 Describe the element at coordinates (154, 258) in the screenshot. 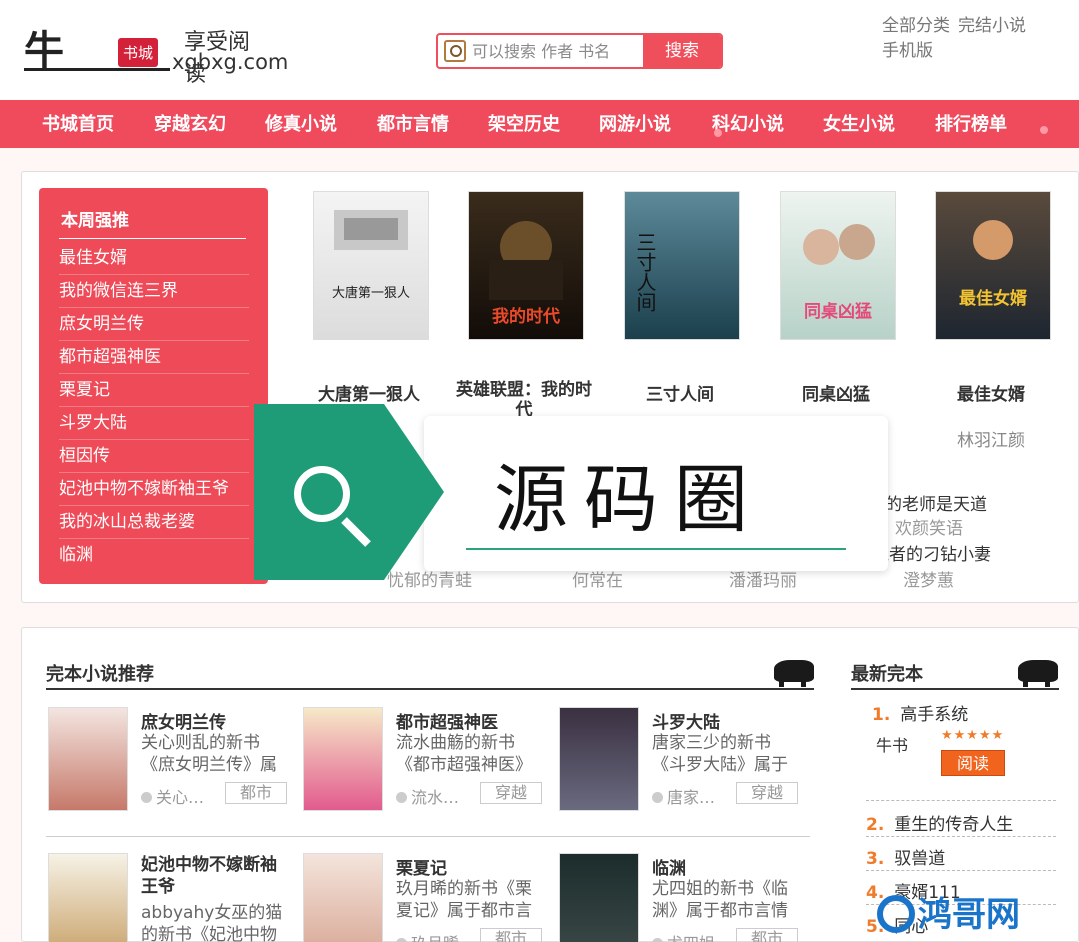

I see `rank-item: 最佳女婿` at that location.